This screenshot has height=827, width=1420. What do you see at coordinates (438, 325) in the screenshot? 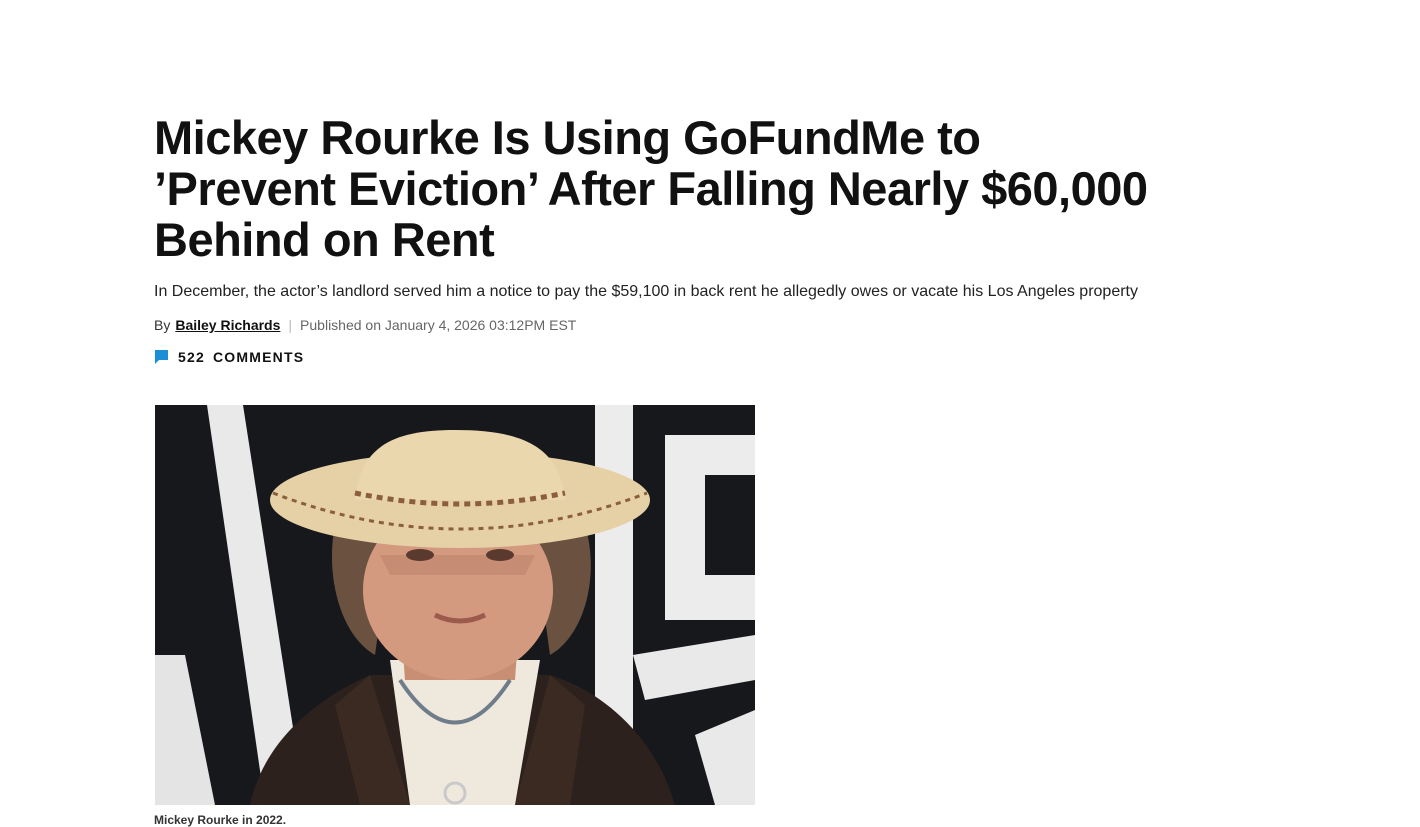
I see `publish-date: Published on January 4, 2026 03:12PM EST` at bounding box center [438, 325].